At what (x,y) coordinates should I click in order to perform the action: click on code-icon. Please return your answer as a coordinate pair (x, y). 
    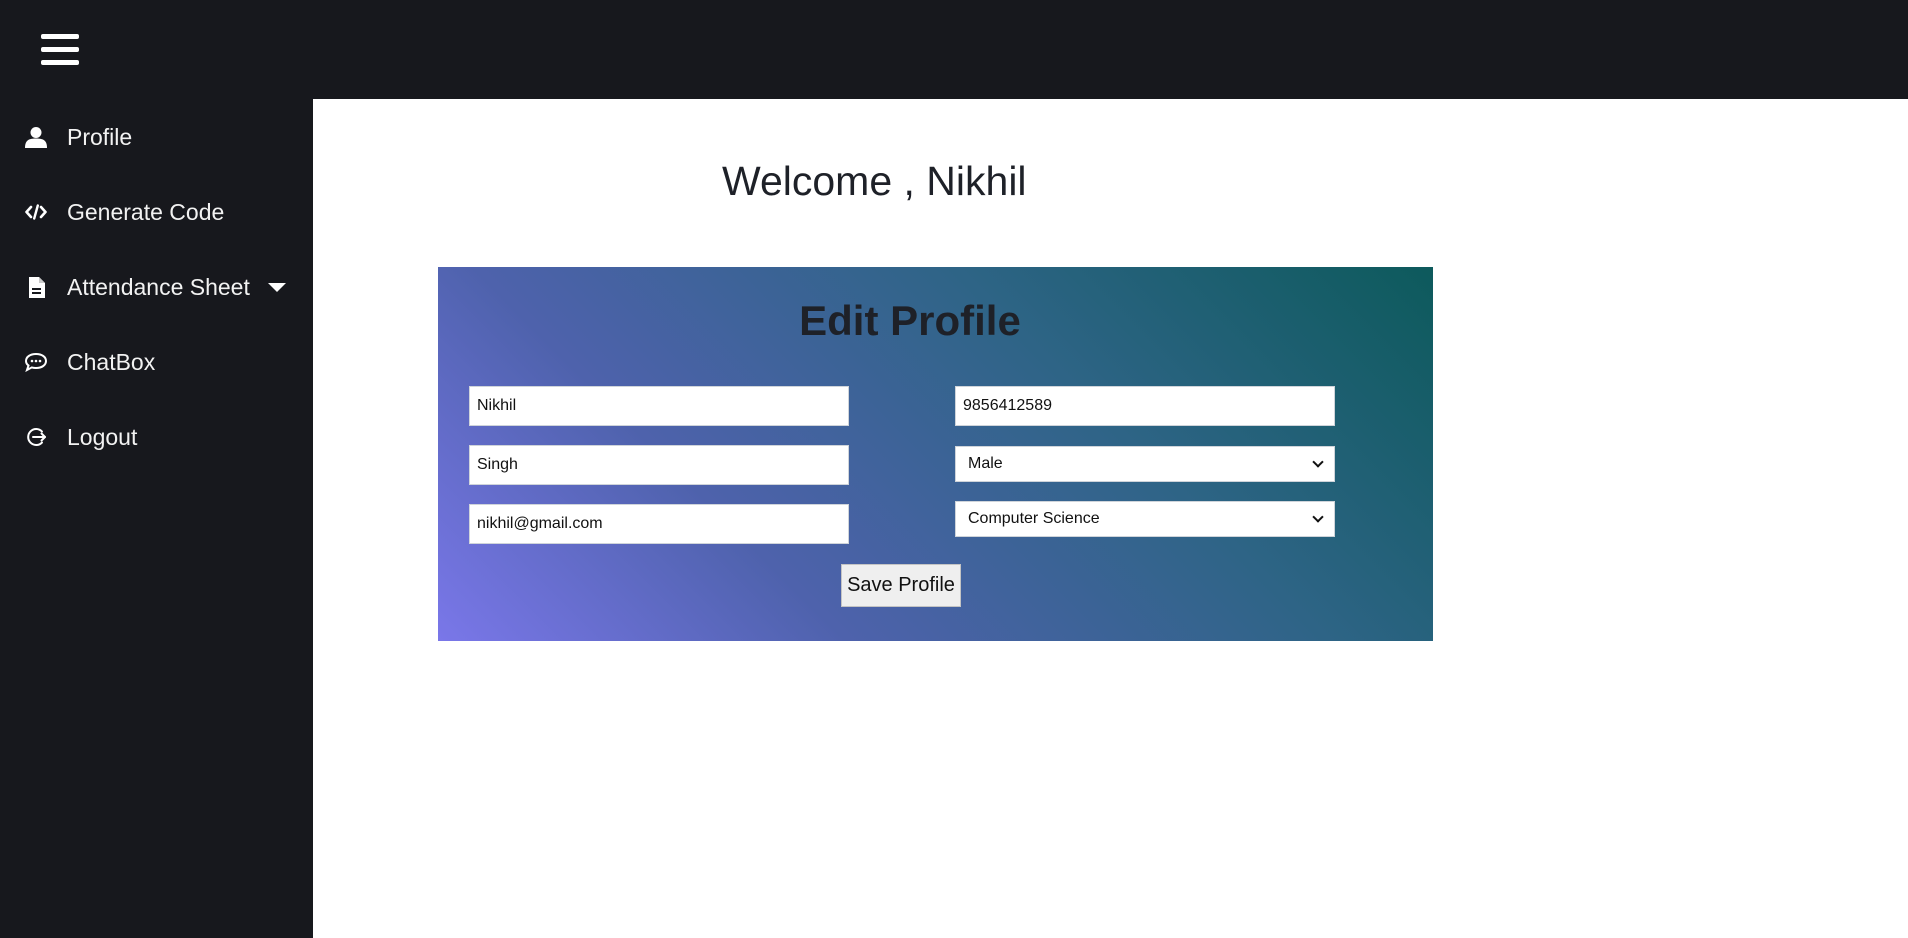
    Looking at the image, I should click on (36, 212).